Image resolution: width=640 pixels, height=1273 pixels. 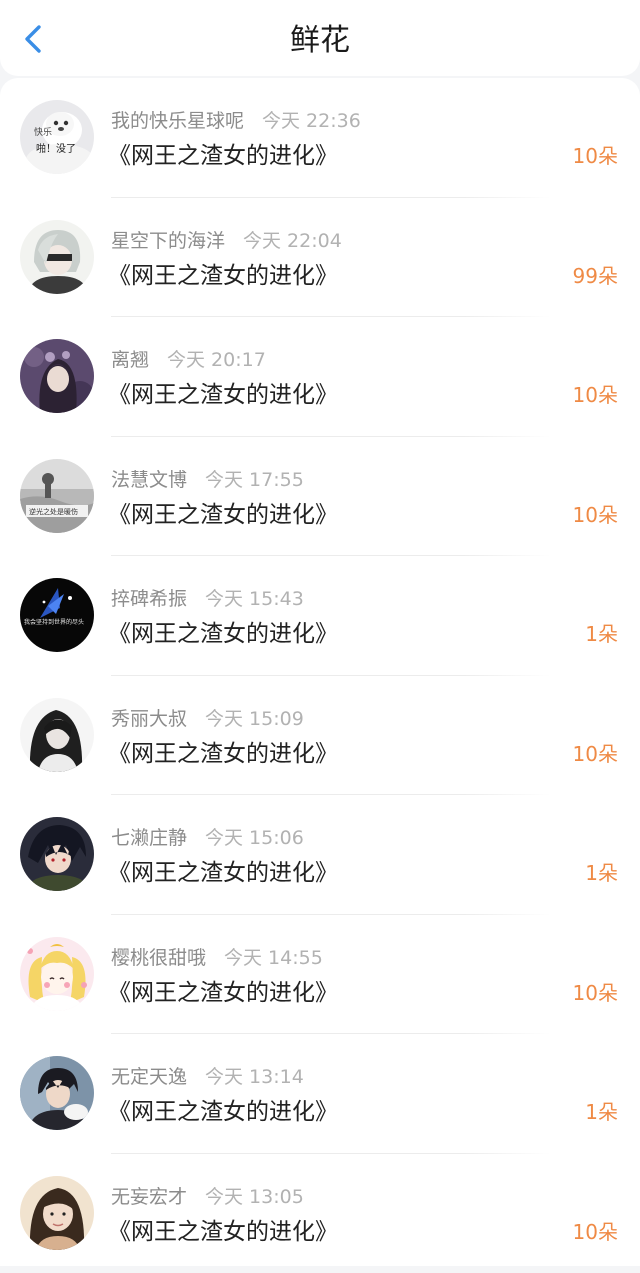 What do you see at coordinates (130, 360) in the screenshot?
I see `username: 离翘` at bounding box center [130, 360].